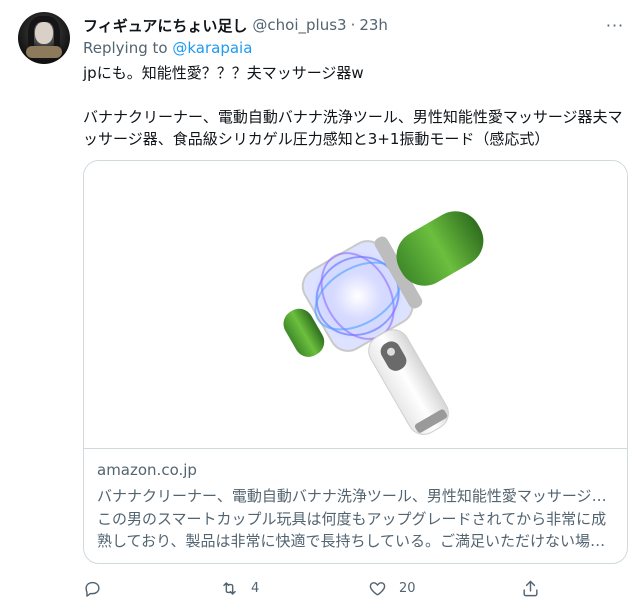  Describe the element at coordinates (392, 588) in the screenshot. I see `like-button: 20` at that location.